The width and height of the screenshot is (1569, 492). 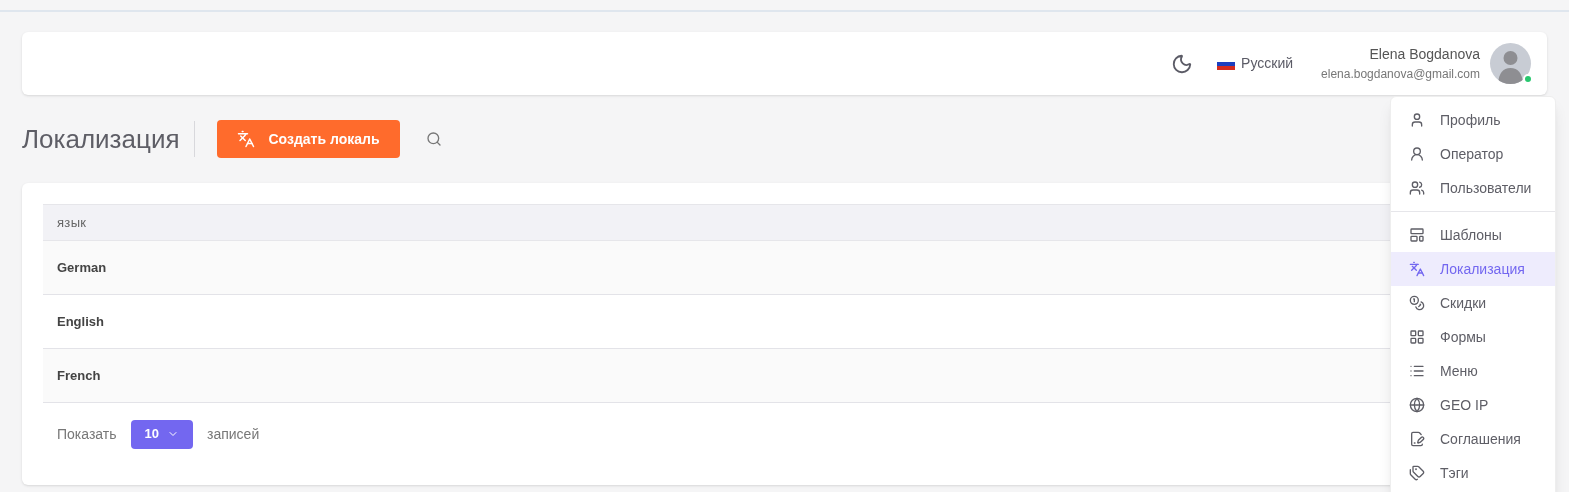 What do you see at coordinates (1417, 439) in the screenshot?
I see `document-icon` at bounding box center [1417, 439].